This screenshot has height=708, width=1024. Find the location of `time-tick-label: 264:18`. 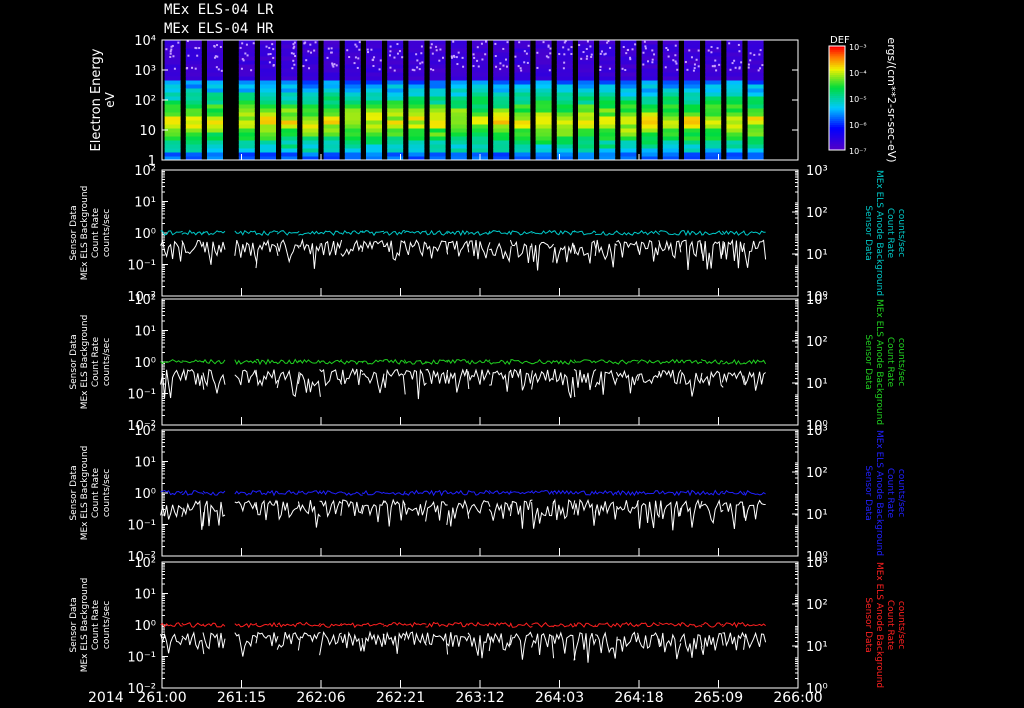

time-tick-label: 264:18 is located at coordinates (638, 698).